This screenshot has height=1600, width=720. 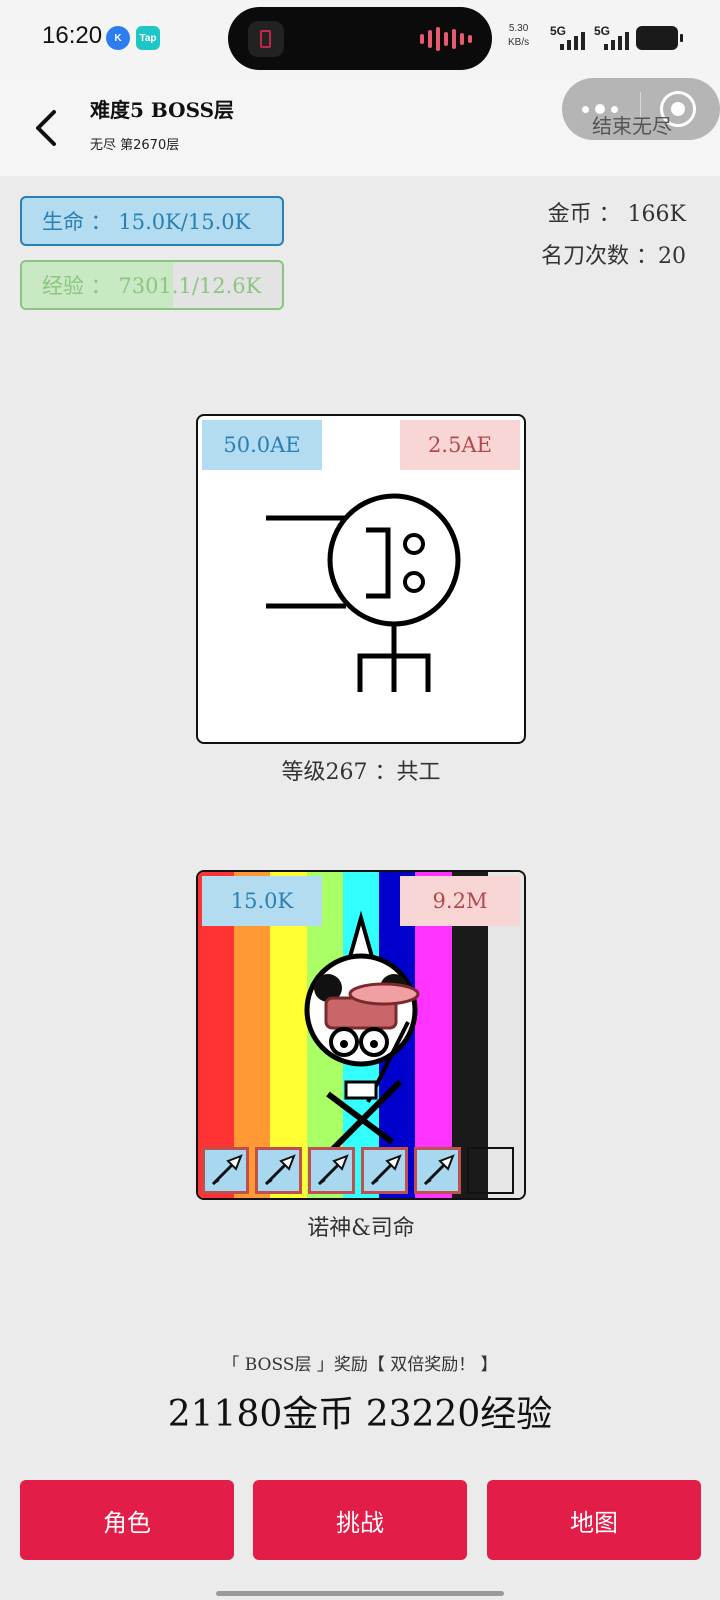 I want to click on enemy-card: 50.0AE 2.5AE, so click(x=361, y=579).